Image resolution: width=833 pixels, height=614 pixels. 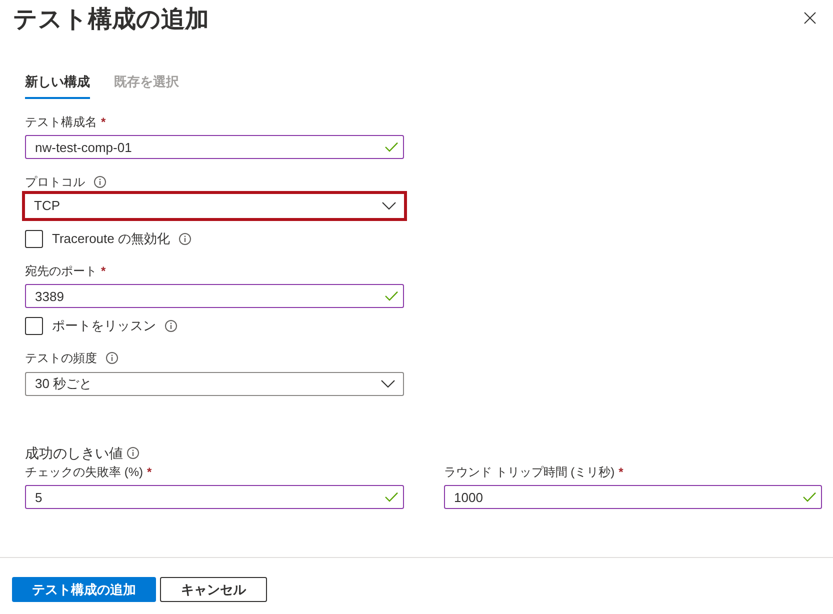 I want to click on checkbox-label: ポートをリッスン, so click(x=104, y=326).